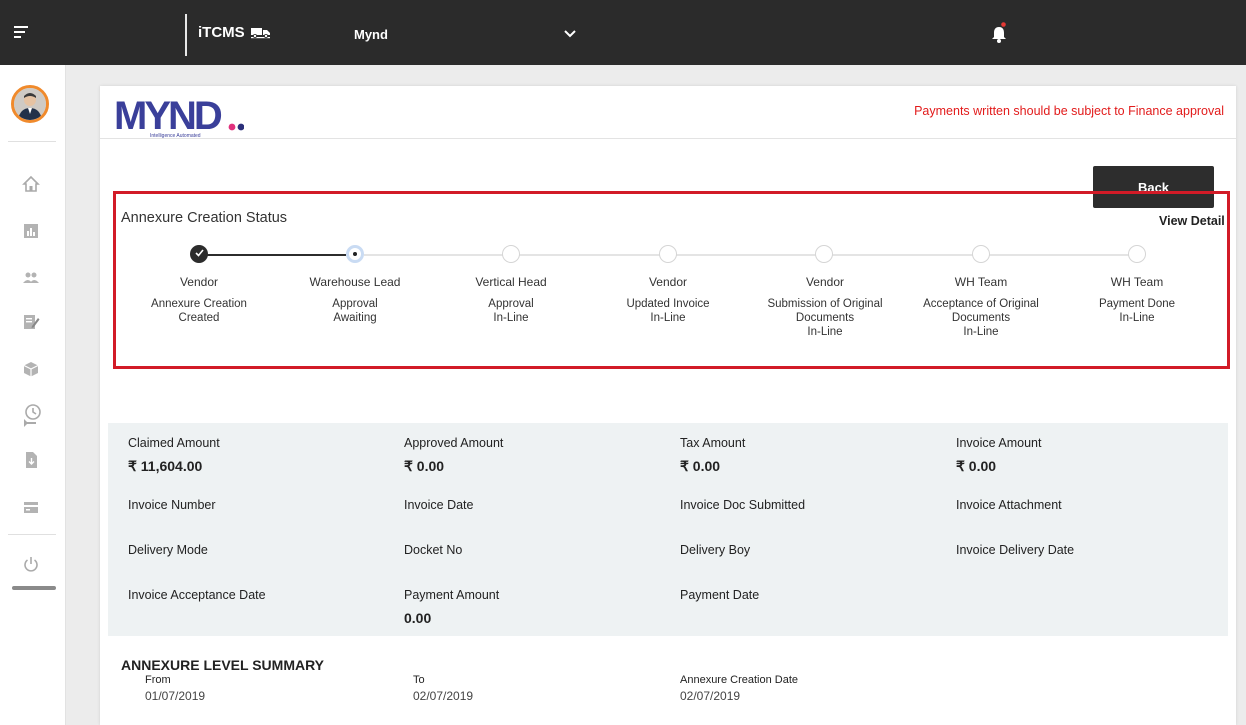 Image resolution: width=1246 pixels, height=725 pixels. What do you see at coordinates (668, 138) in the screenshot?
I see `card-divider` at bounding box center [668, 138].